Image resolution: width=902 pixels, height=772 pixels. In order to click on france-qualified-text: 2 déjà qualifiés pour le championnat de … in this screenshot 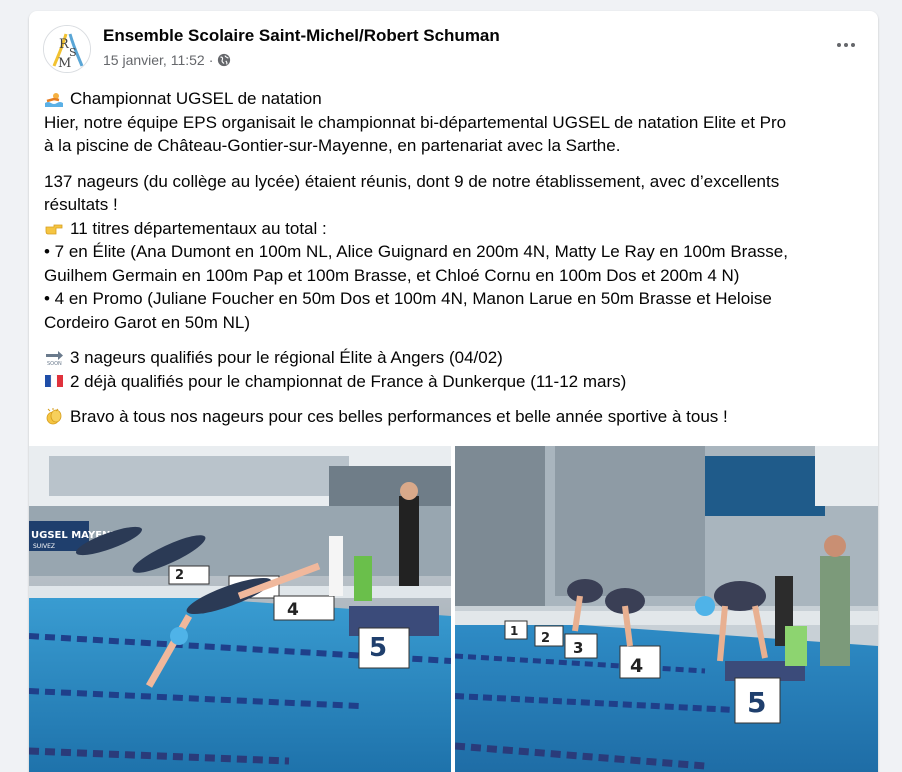, I will do `click(348, 381)`.